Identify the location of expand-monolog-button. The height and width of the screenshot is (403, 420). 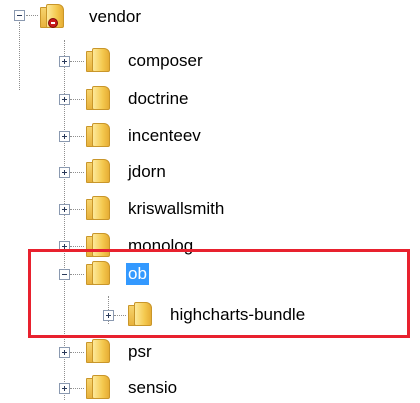
(64, 246).